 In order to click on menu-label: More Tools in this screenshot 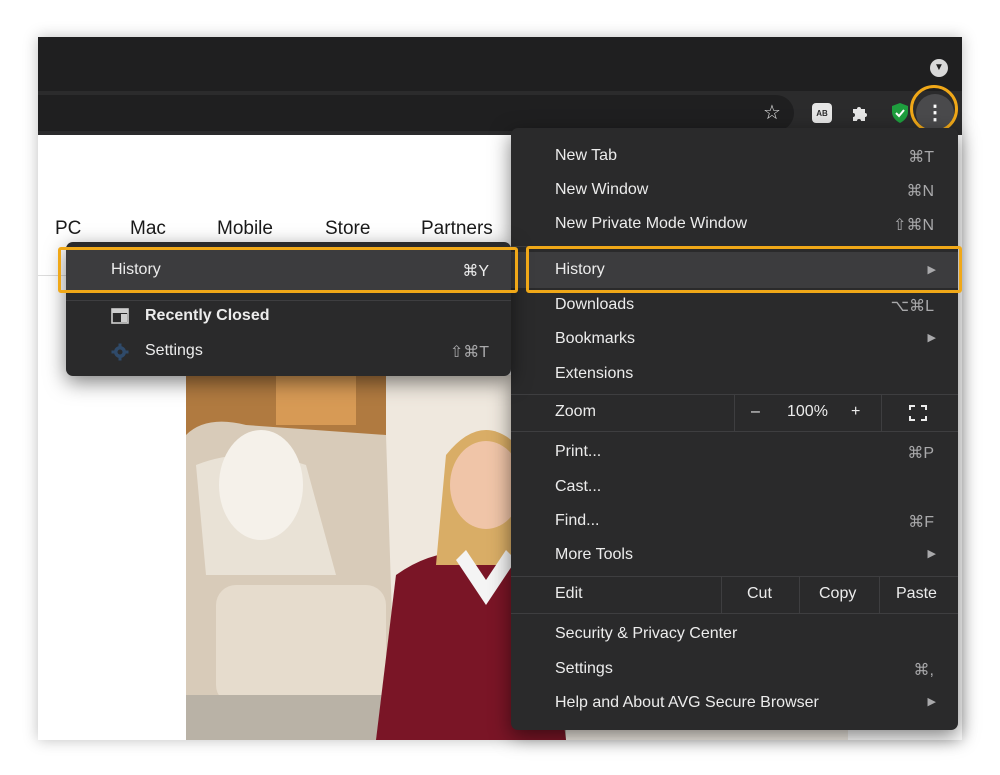, I will do `click(594, 554)`.